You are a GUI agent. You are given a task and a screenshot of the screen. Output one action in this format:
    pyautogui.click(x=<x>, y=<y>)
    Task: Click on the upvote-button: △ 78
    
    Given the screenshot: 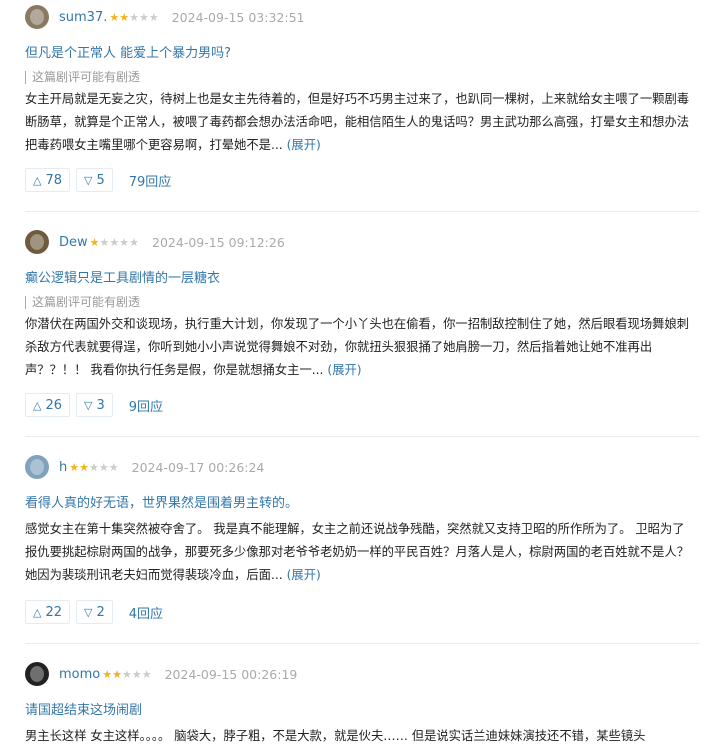 What is the action you would take?
    pyautogui.click(x=48, y=180)
    